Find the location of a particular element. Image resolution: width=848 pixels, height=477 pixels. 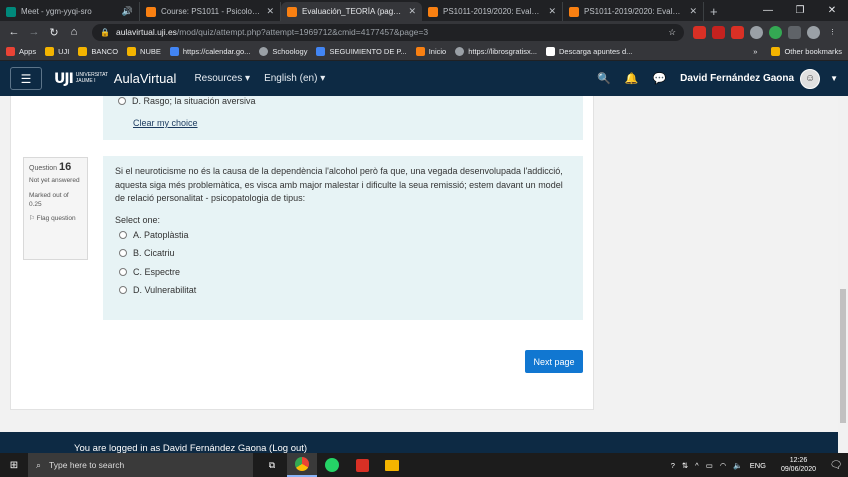

cast-icon is located at coordinates (794, 32).